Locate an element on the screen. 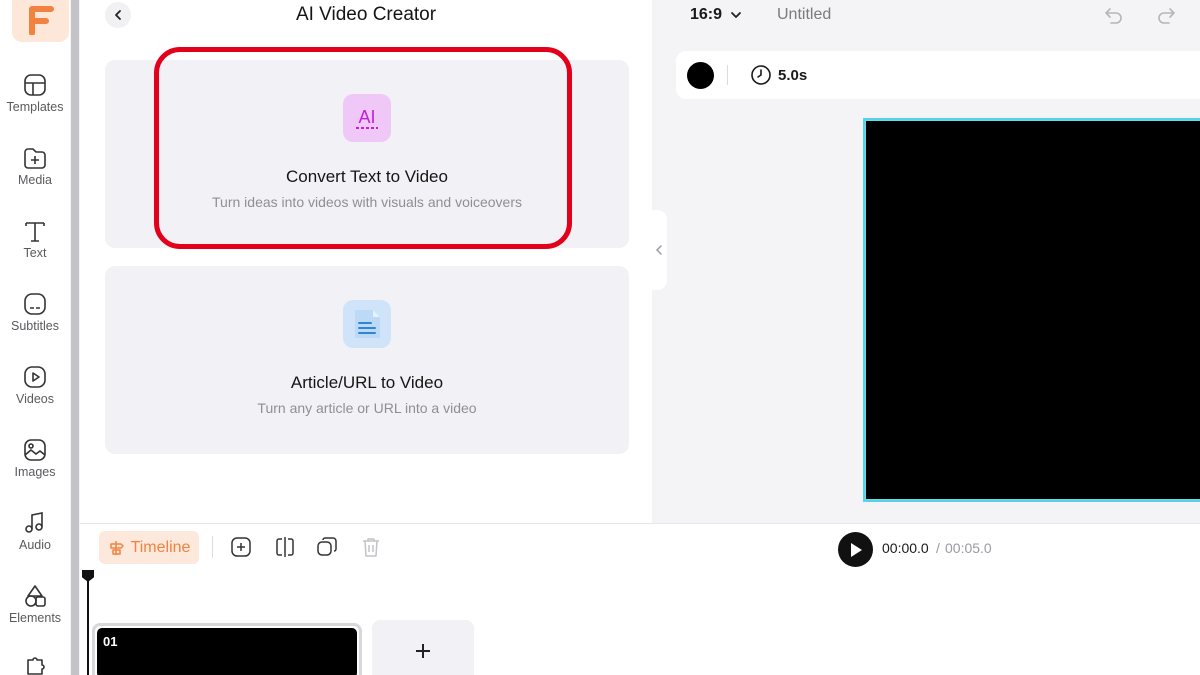  logo-icon is located at coordinates (41, 20).